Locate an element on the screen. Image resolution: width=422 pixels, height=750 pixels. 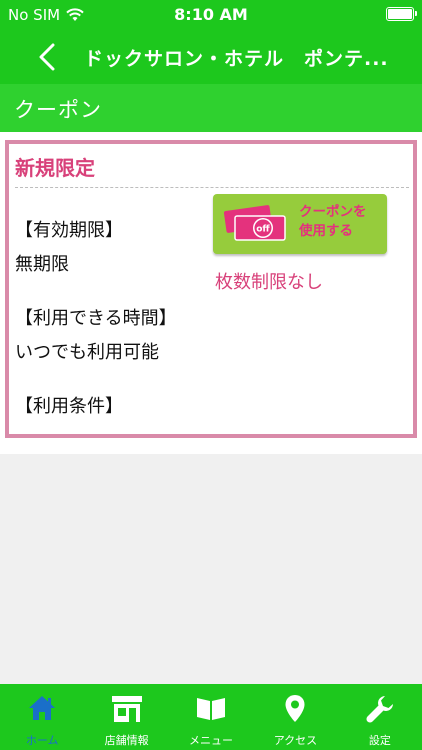
use-coupon-button: off クーポンを 使用する is located at coordinates (300, 224).